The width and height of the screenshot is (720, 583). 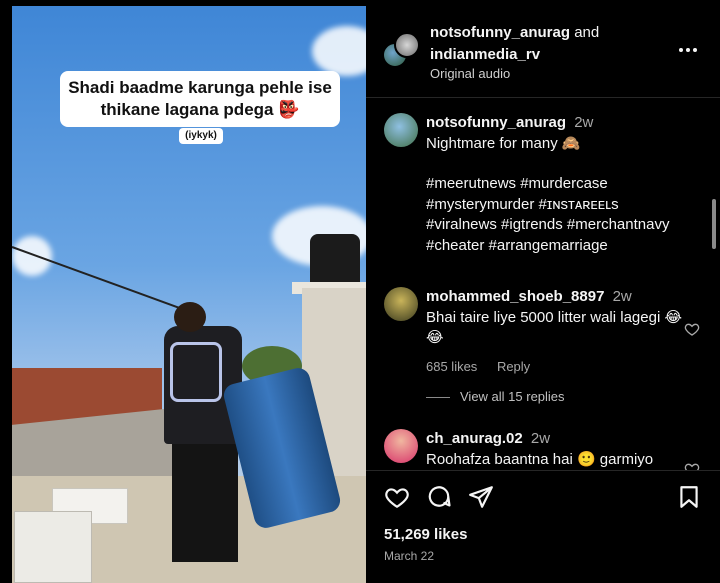 I want to click on header-user-2: indianmedia_rv, so click(x=485, y=54).